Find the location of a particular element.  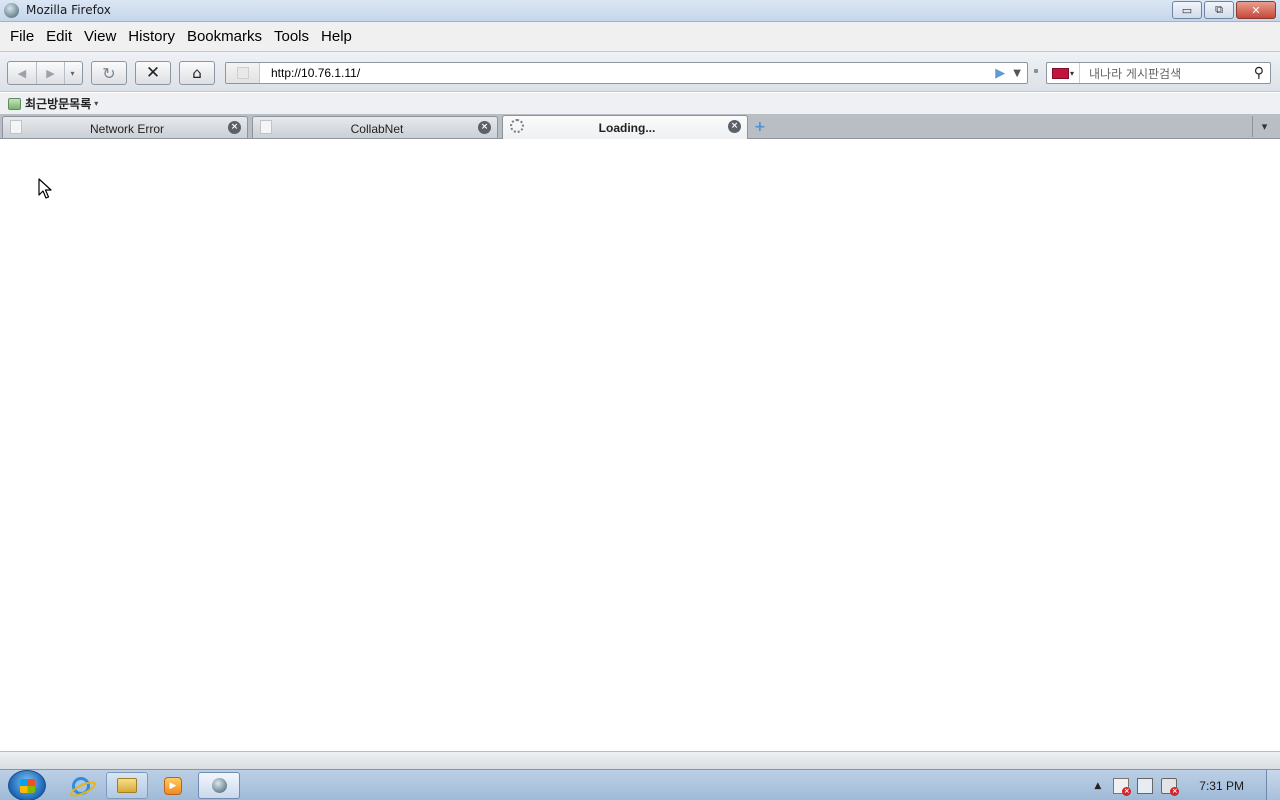

mouse-cursor-icon is located at coordinates (45, 188).